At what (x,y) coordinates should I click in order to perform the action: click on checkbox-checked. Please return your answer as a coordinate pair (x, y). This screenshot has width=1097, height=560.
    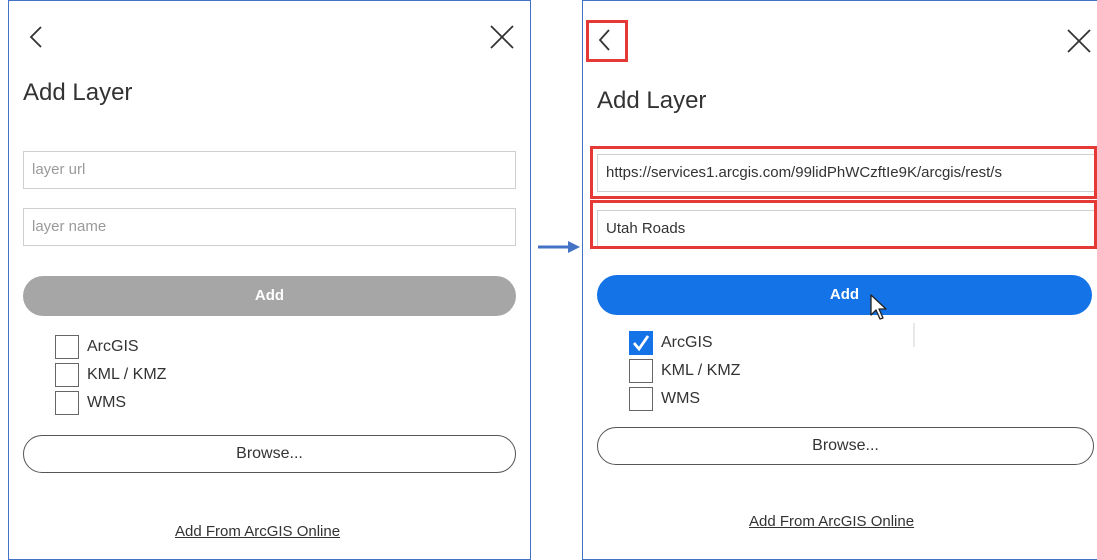
    Looking at the image, I should click on (641, 343).